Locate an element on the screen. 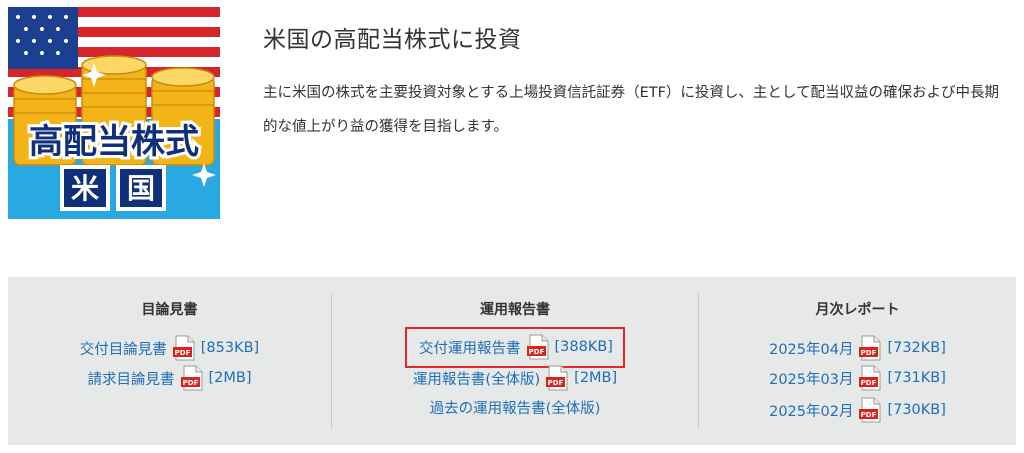 This screenshot has width=1024, height=453. prospectus-column: 目論見書 交付目論見書 PDF [853KB] 請求目論見書 PDF [2MB] is located at coordinates (169, 361).